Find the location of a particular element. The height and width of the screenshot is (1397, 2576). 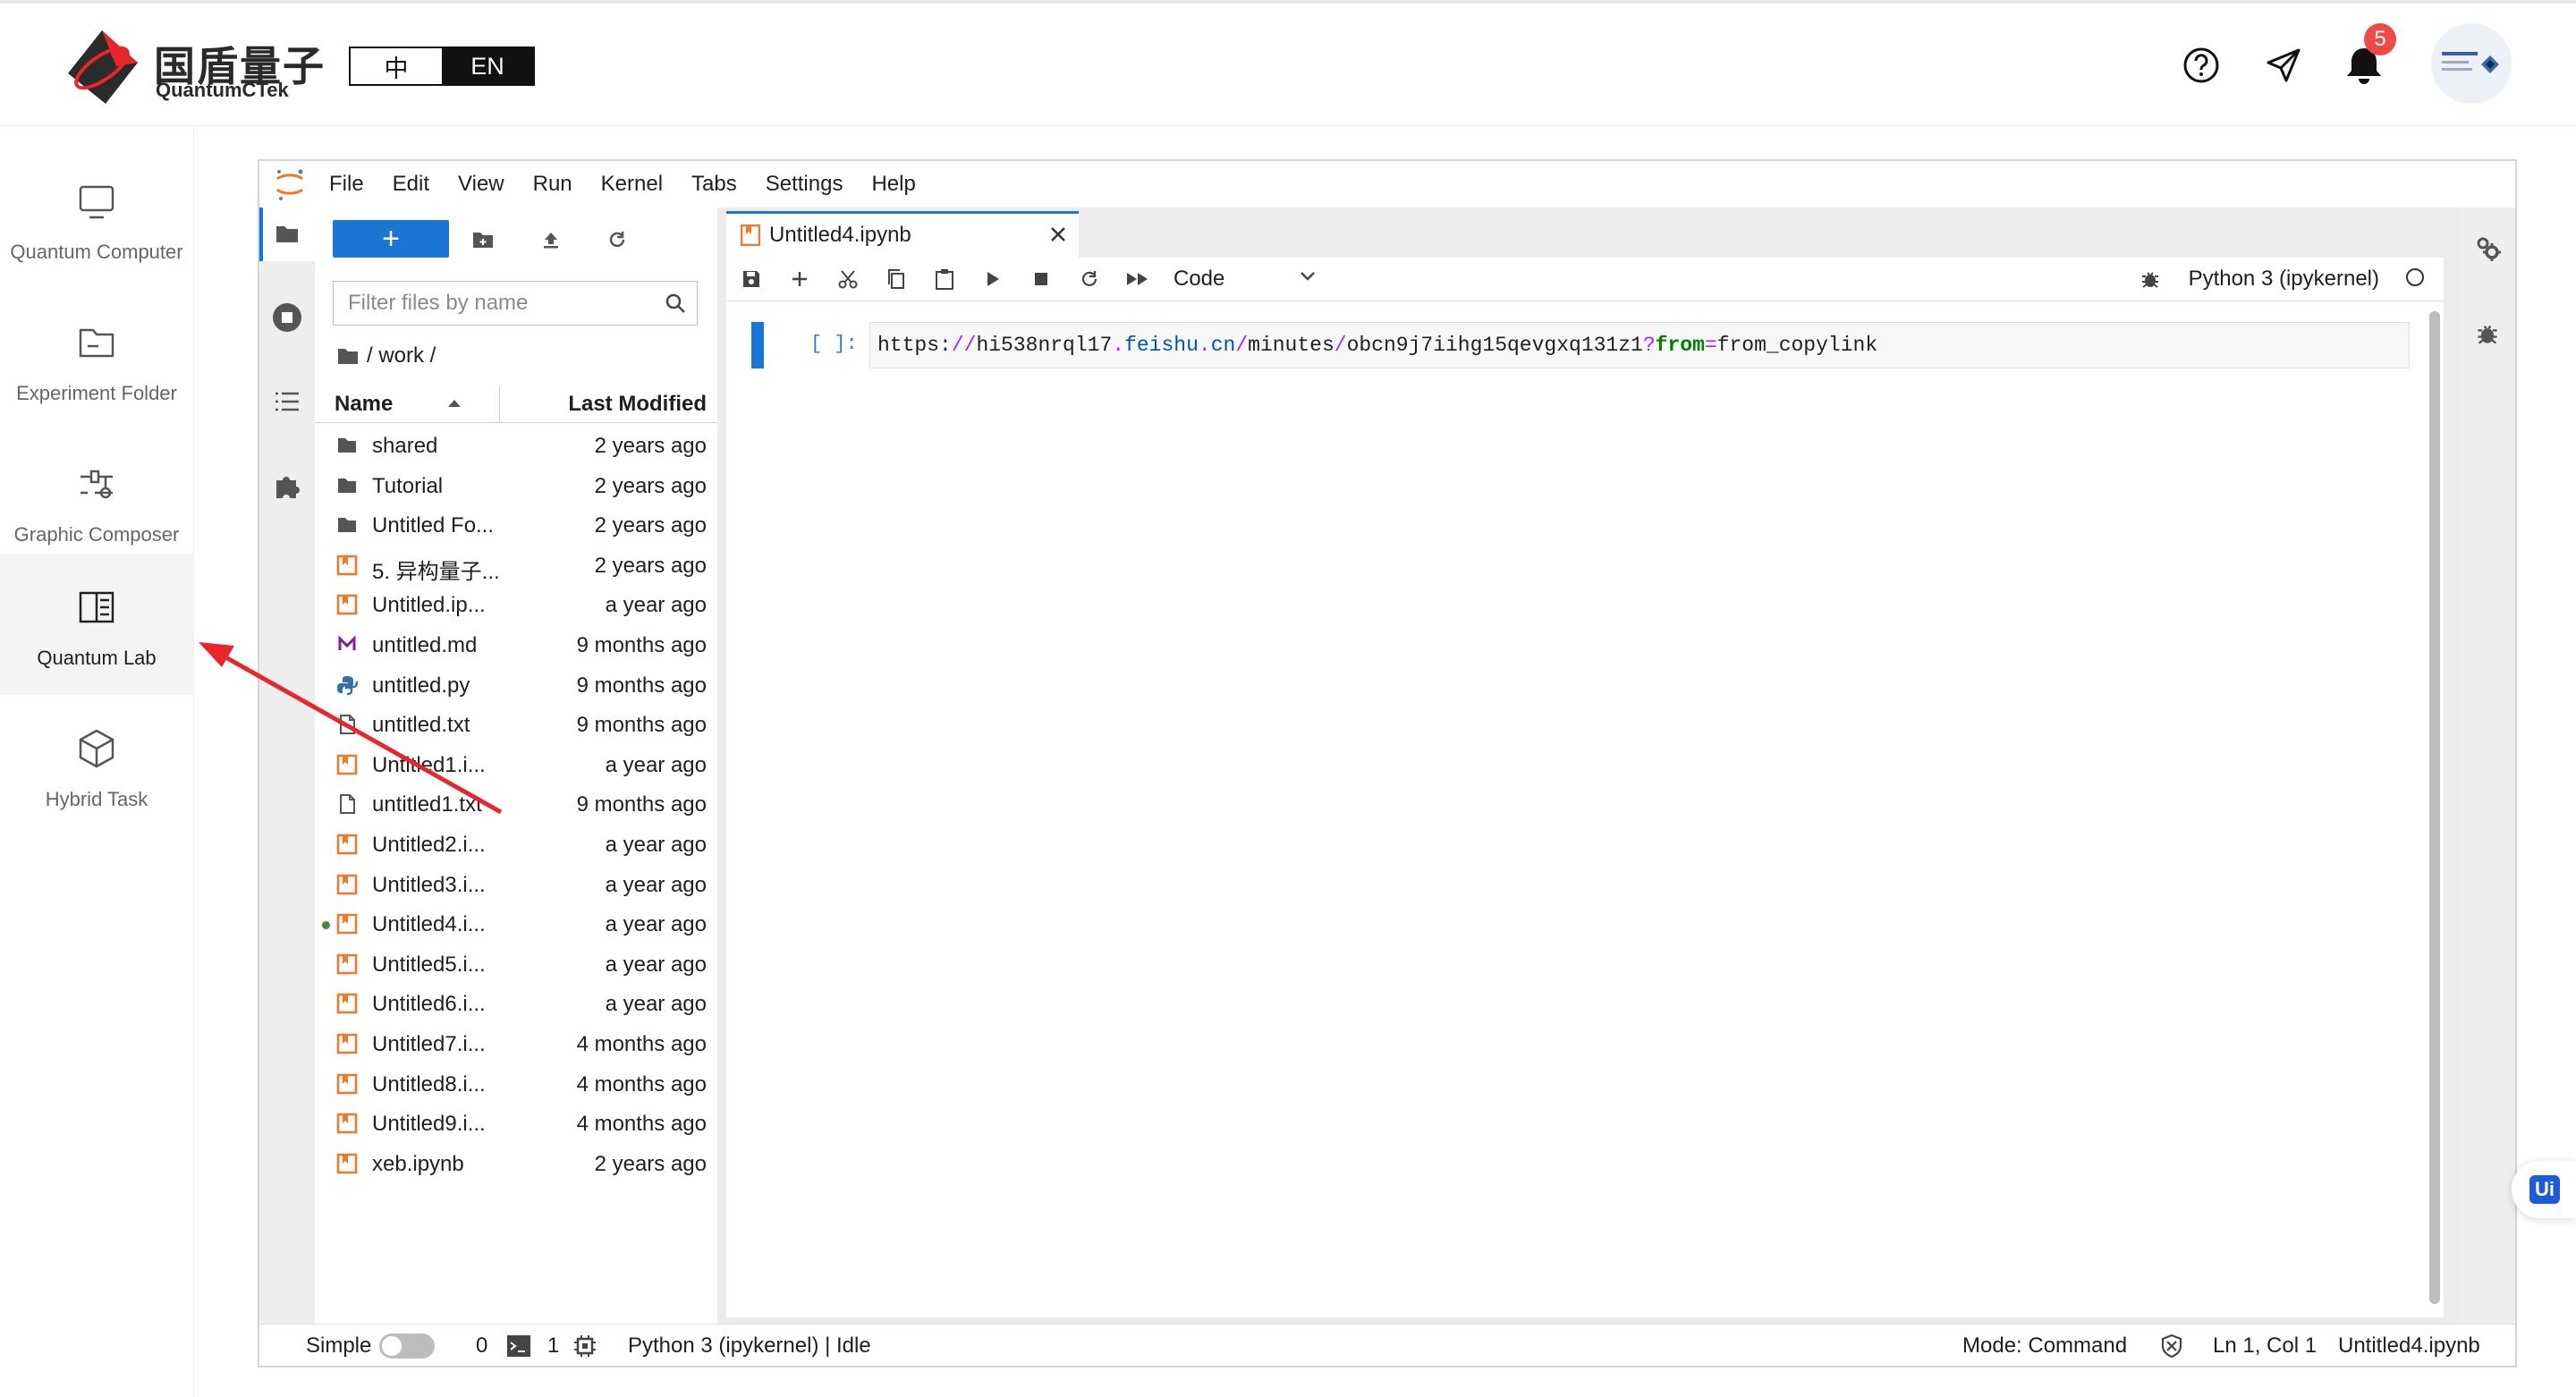

extensions-icon is located at coordinates (287, 486).